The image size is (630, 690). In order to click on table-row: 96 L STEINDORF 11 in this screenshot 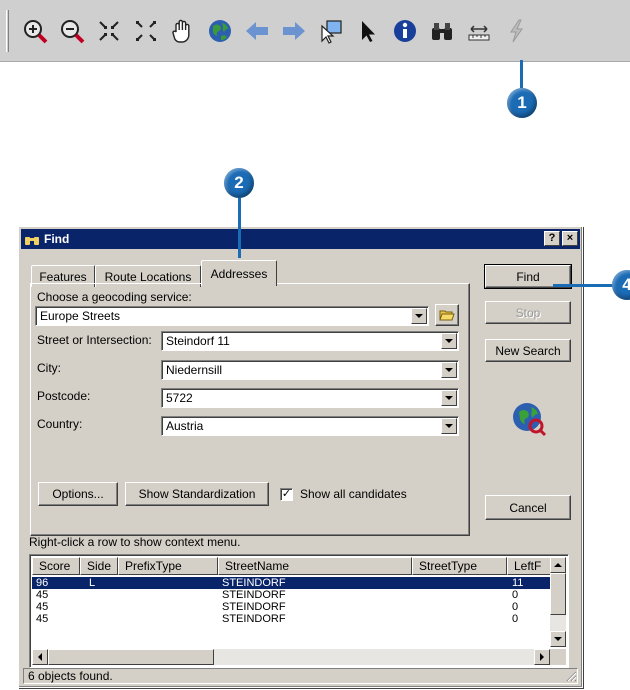, I will do `click(291, 583)`.